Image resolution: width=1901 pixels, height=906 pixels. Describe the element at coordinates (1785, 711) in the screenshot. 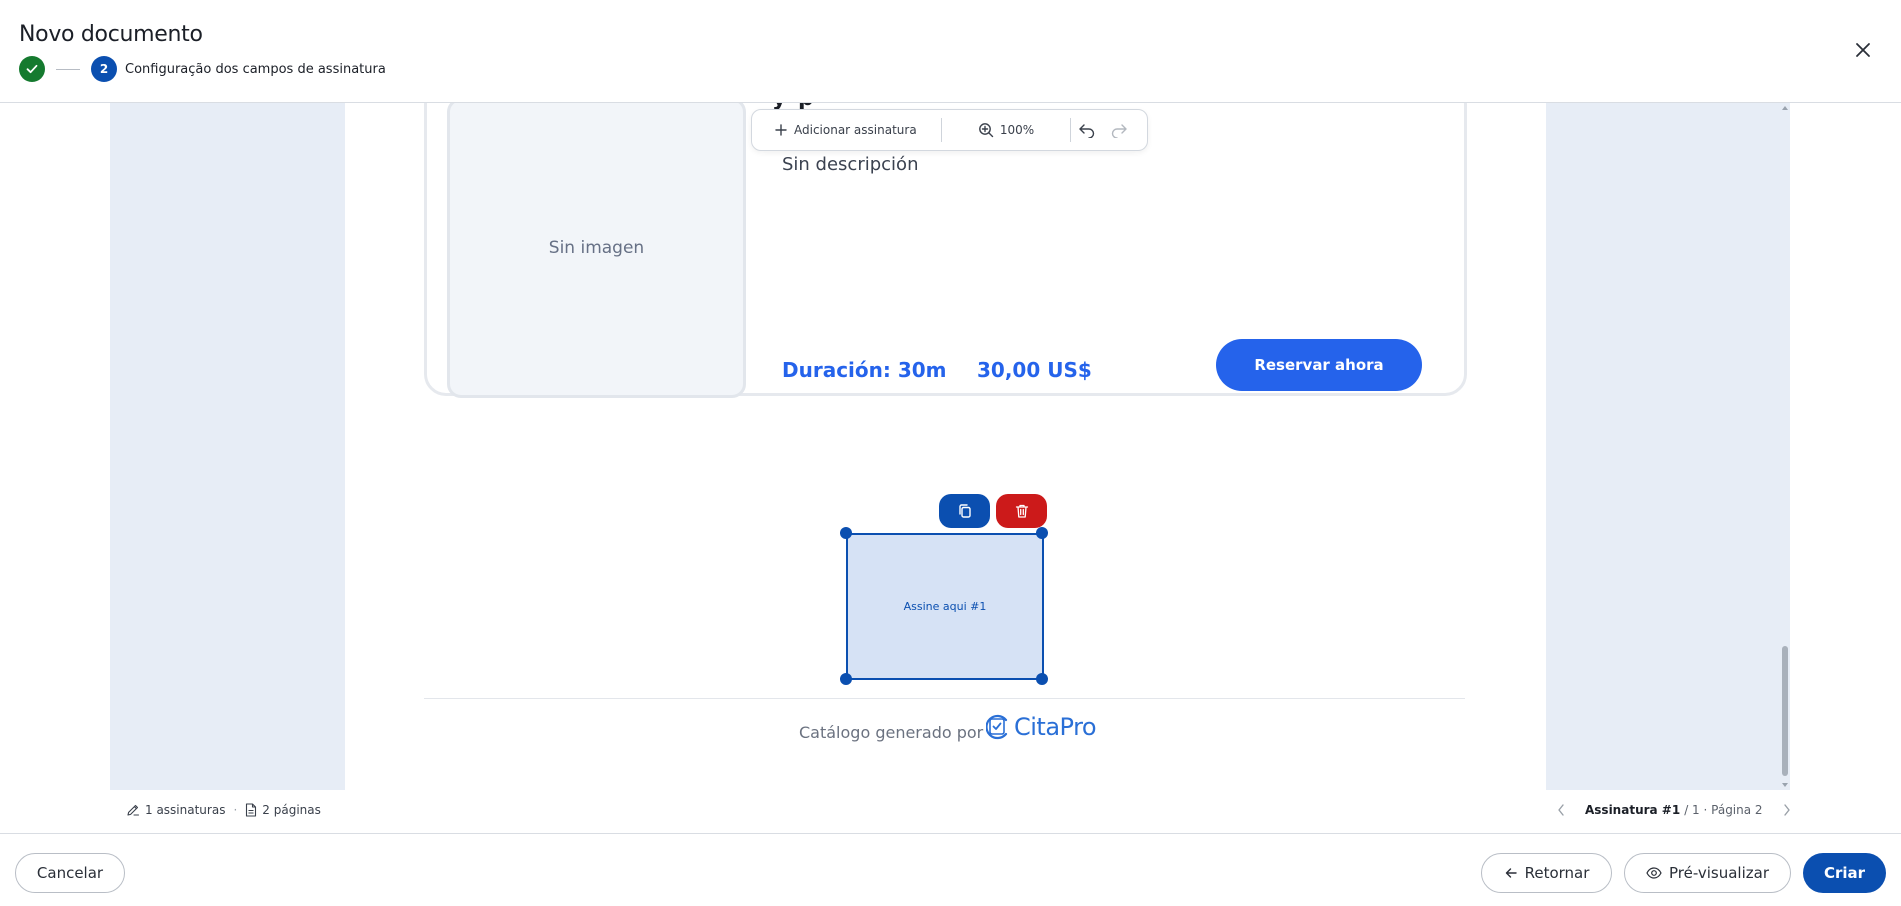

I see `scroll-thumb` at that location.